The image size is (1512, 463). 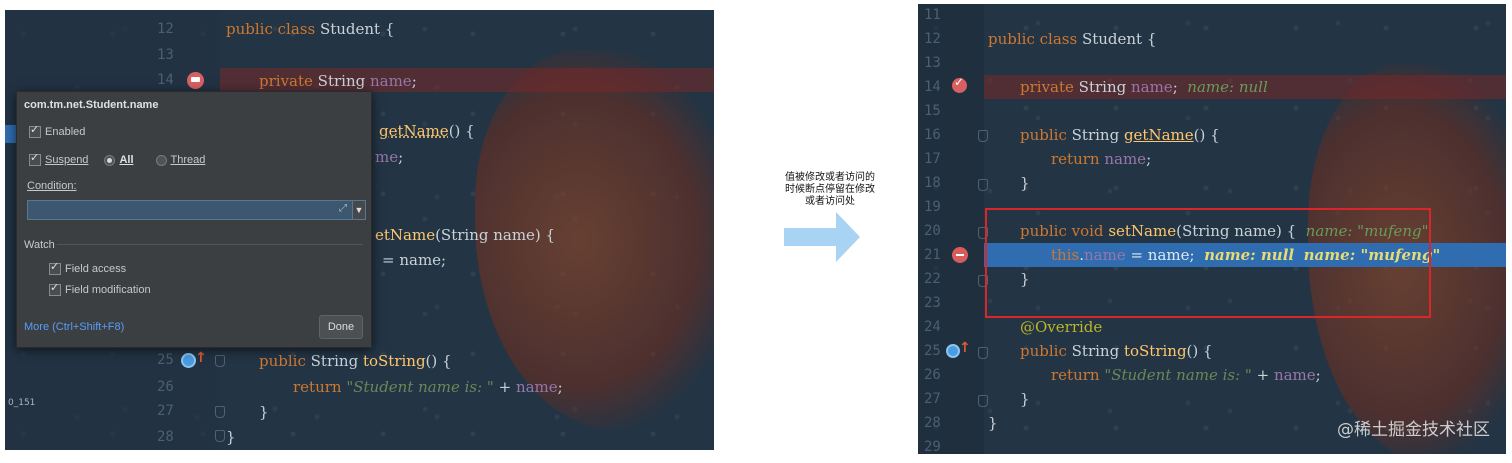 I want to click on field-watchpoint-icon, so click(x=195, y=80).